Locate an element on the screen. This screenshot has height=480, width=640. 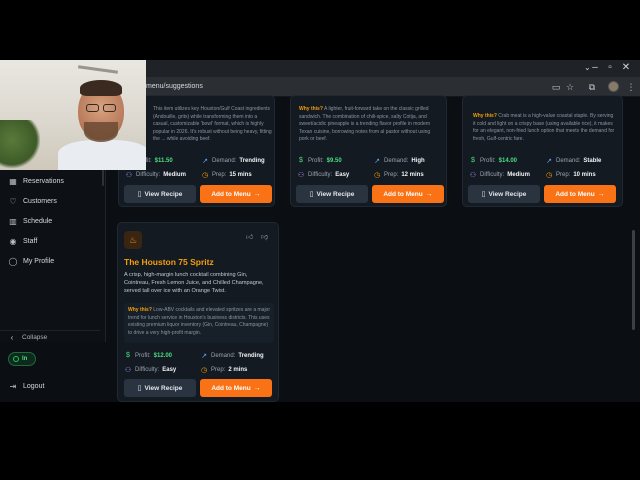
logout-button: ⇥ Logout is located at coordinates (26, 386).